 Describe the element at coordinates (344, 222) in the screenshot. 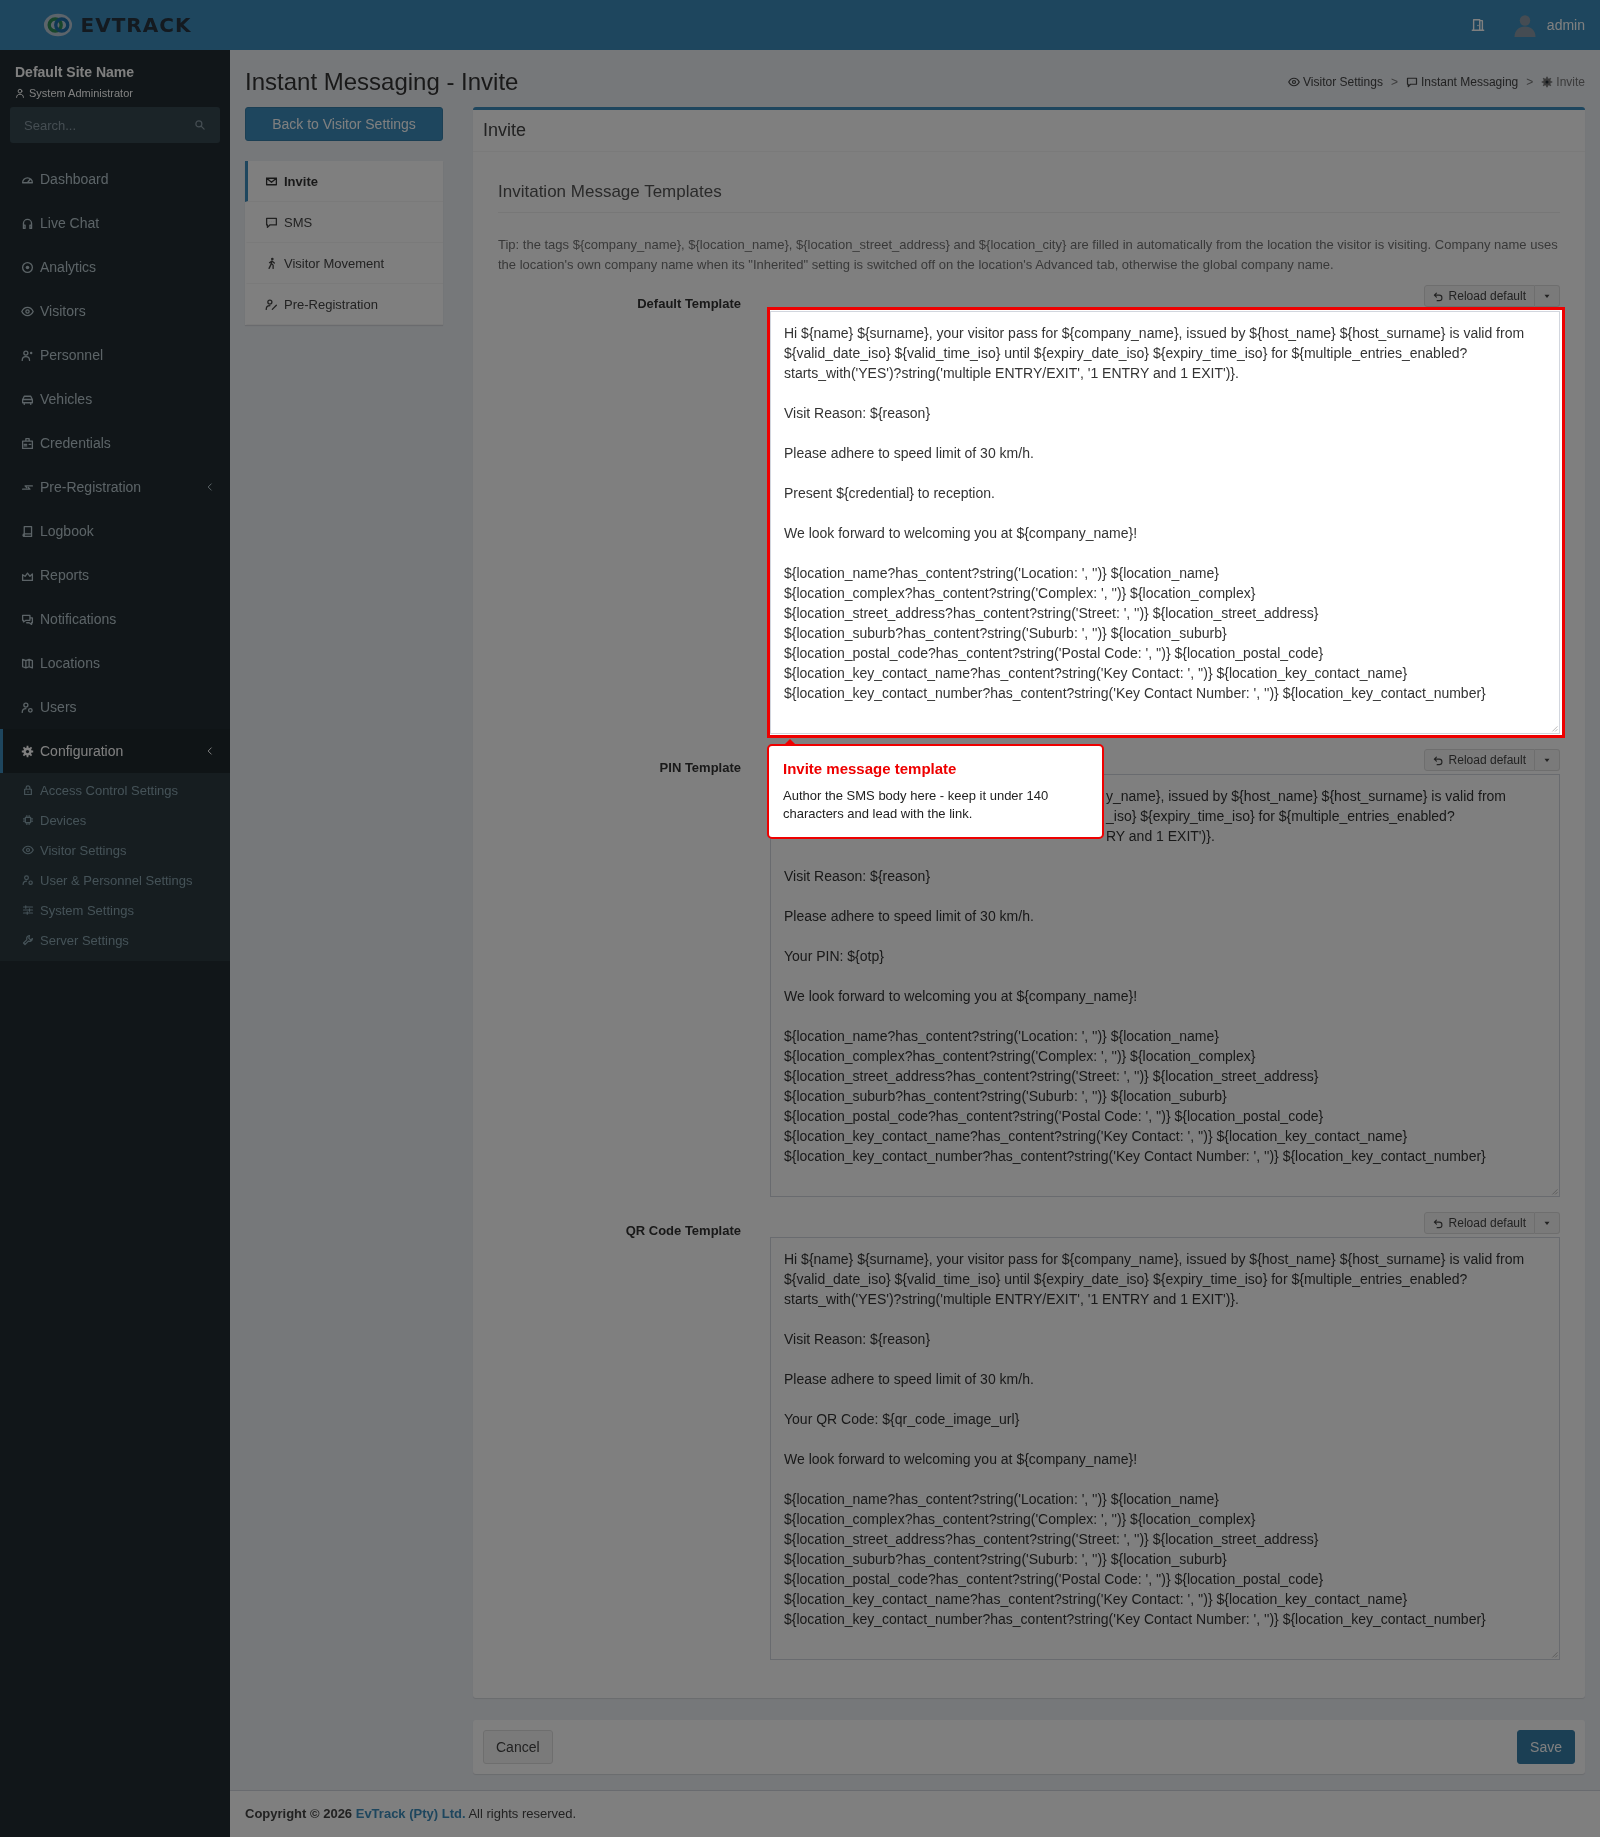

I see `nav-tab: SMS` at that location.